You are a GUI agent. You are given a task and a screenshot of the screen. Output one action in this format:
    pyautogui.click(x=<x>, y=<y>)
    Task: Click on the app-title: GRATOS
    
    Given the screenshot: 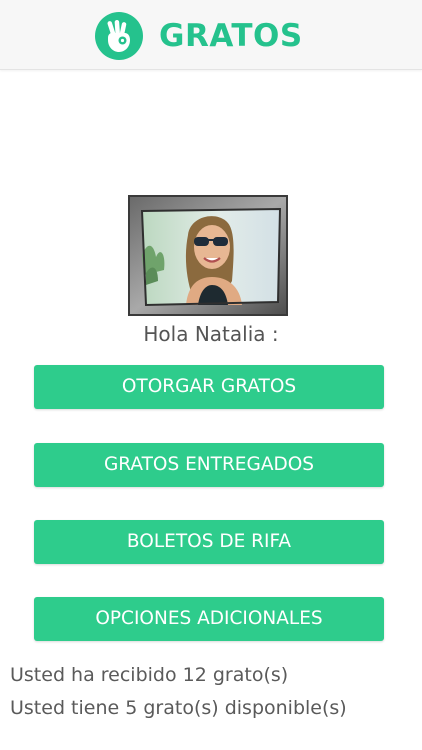 What is the action you would take?
    pyautogui.click(x=231, y=36)
    